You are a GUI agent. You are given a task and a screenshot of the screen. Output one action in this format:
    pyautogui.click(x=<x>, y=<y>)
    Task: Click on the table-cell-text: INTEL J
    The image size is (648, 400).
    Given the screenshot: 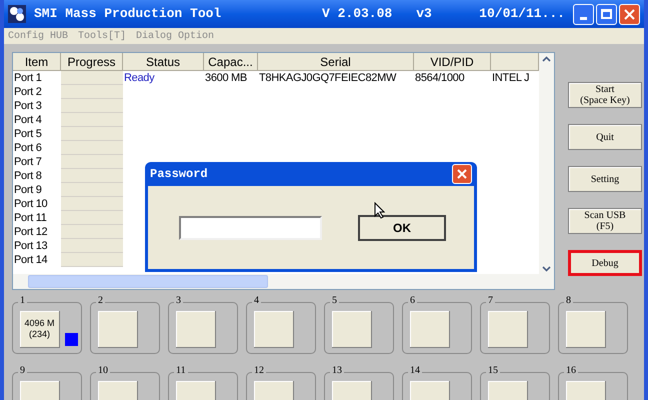 What is the action you would take?
    pyautogui.click(x=510, y=78)
    